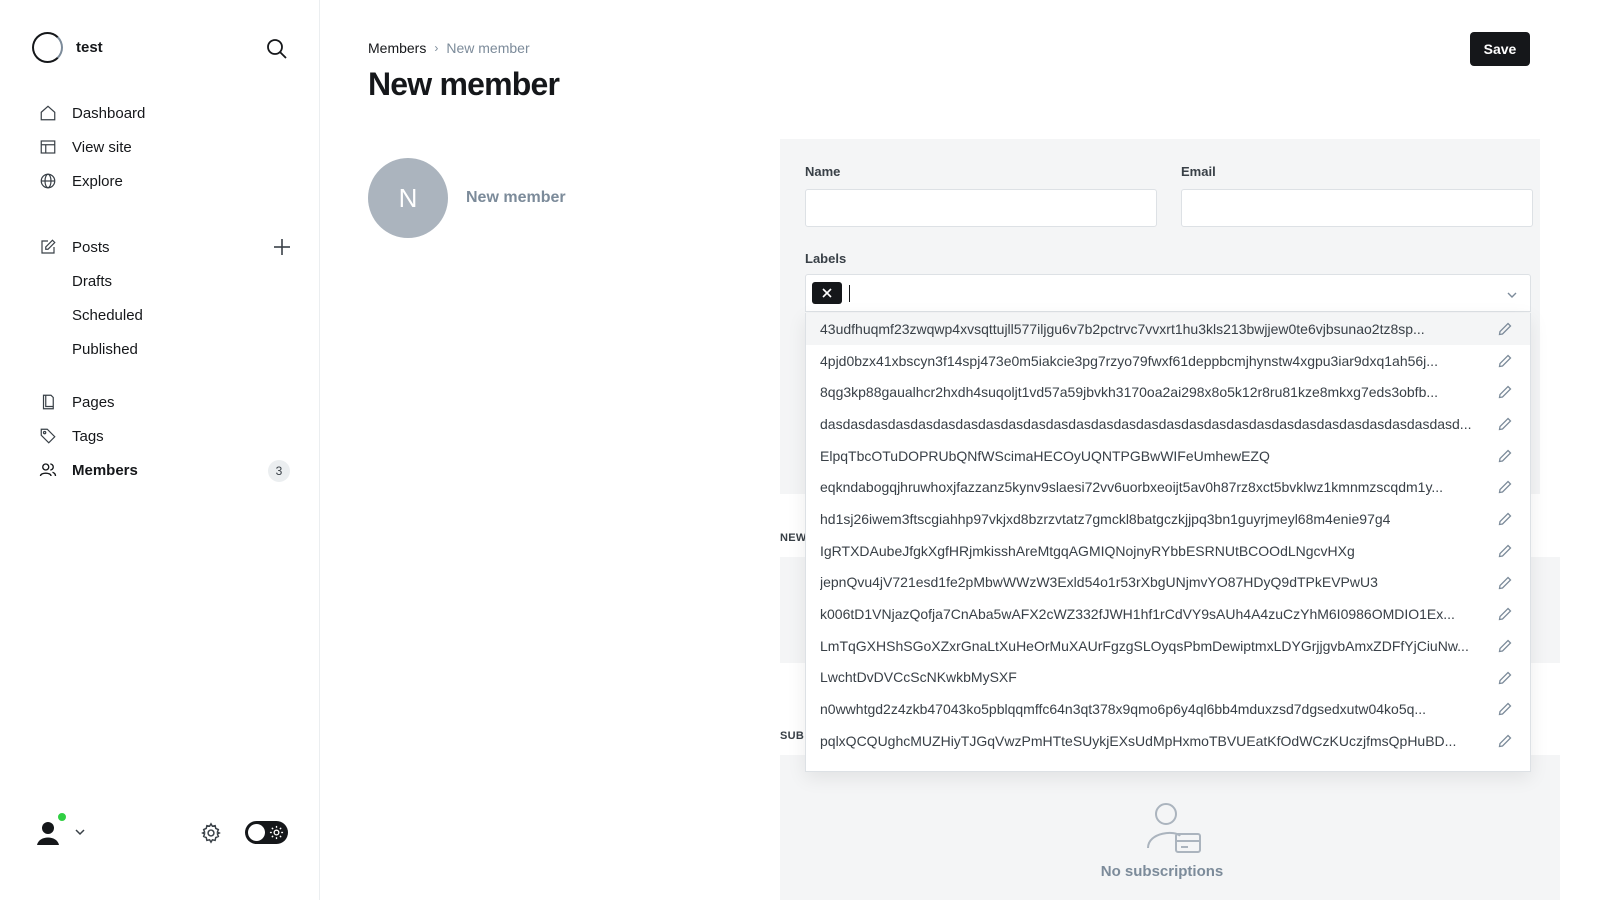 Image resolution: width=1600 pixels, height=900 pixels. I want to click on sidebar-item-label: Tags, so click(88, 436).